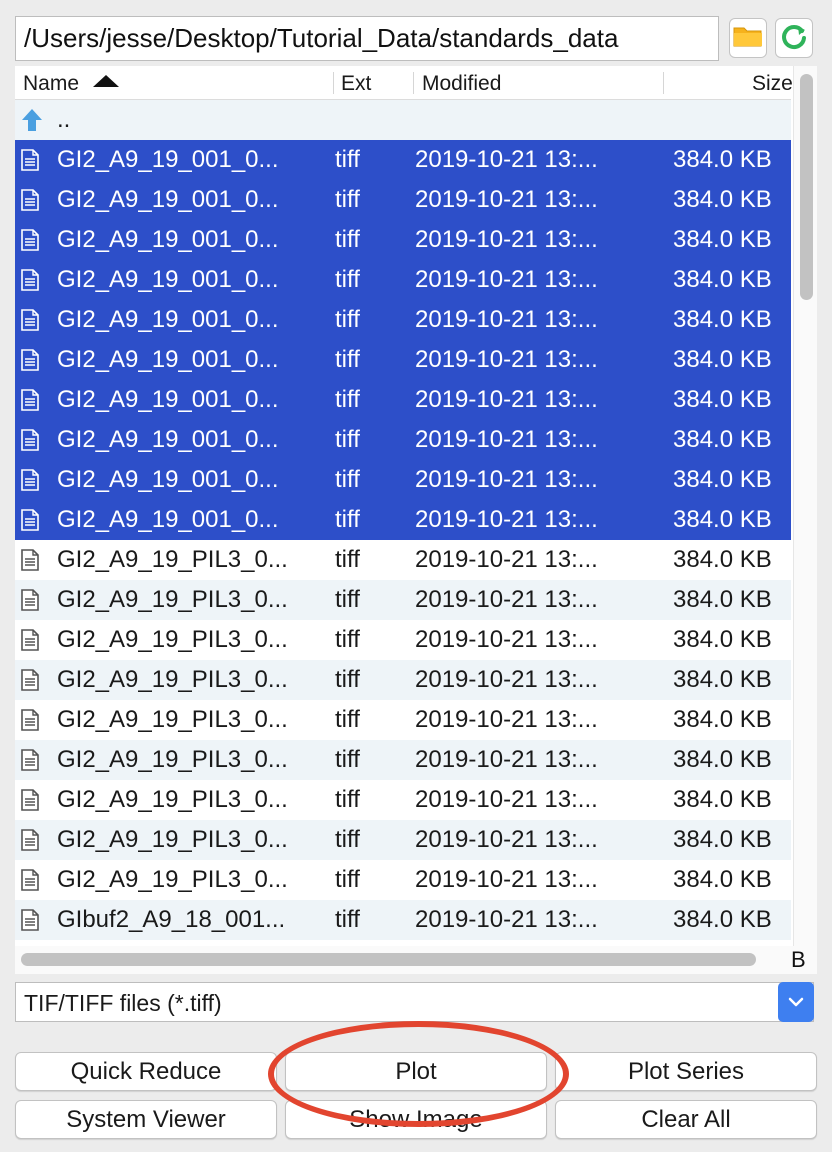  I want to click on column-header-size: Size, so click(772, 83).